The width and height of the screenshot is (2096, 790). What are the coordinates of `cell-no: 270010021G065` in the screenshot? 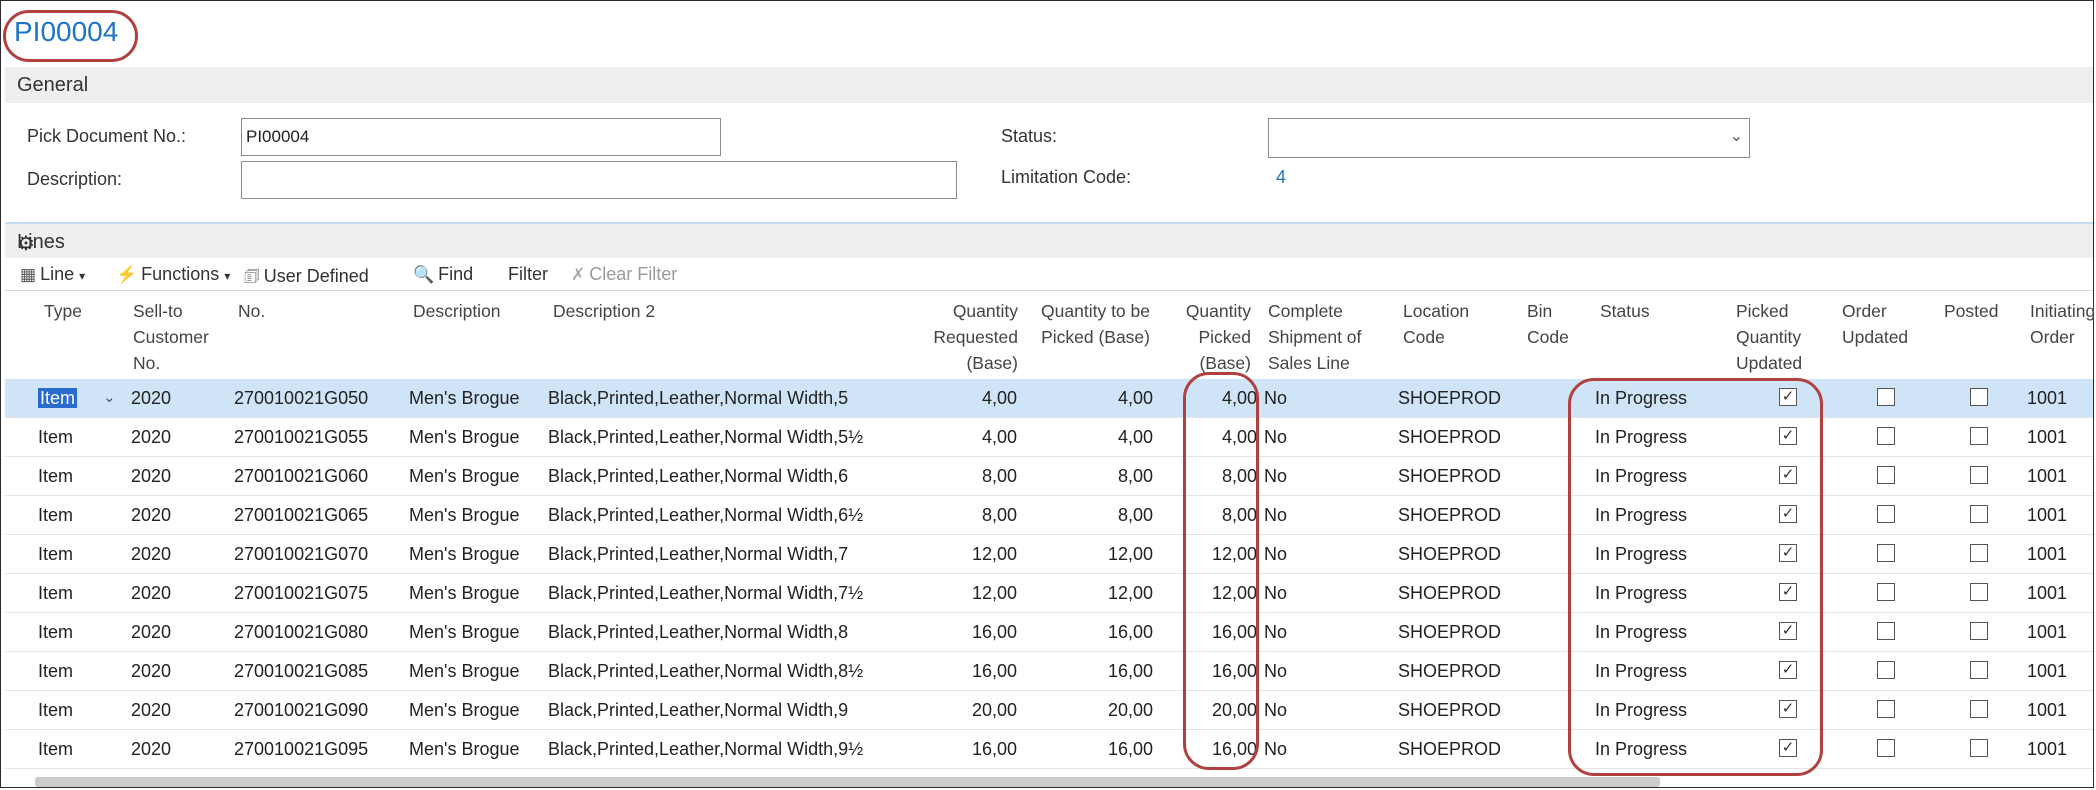 It's located at (301, 515).